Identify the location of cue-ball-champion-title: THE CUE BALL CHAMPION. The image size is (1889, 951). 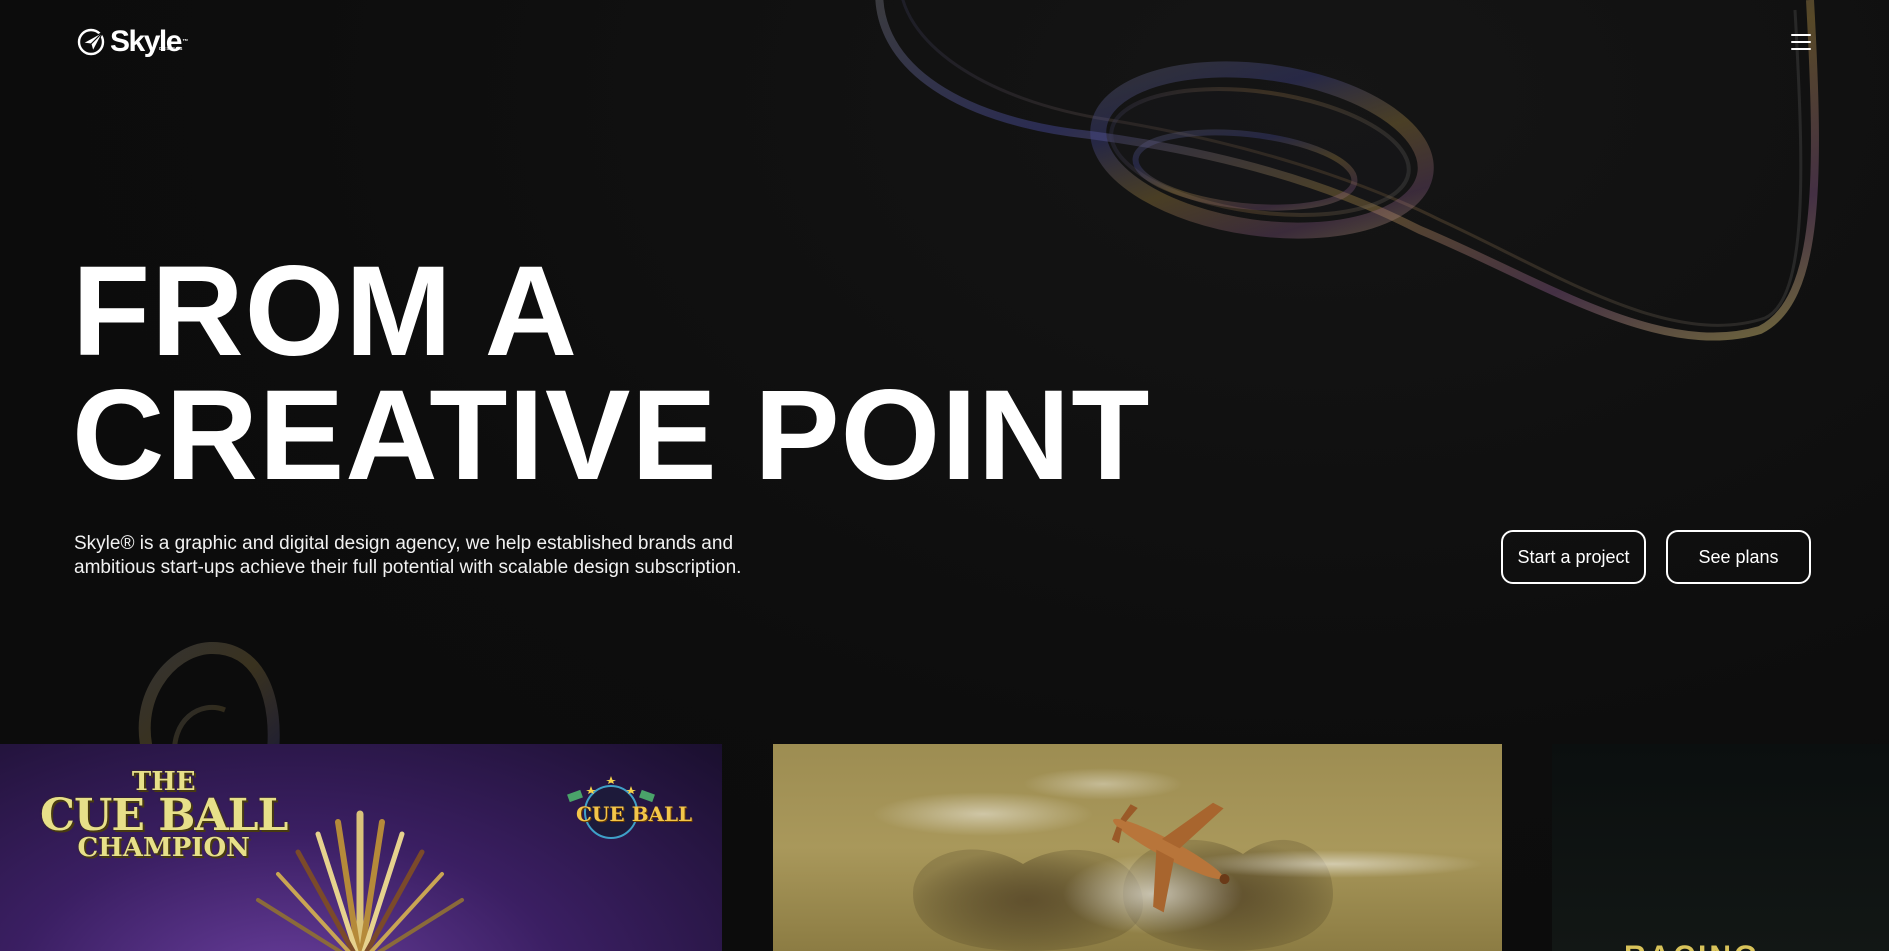
(164, 815).